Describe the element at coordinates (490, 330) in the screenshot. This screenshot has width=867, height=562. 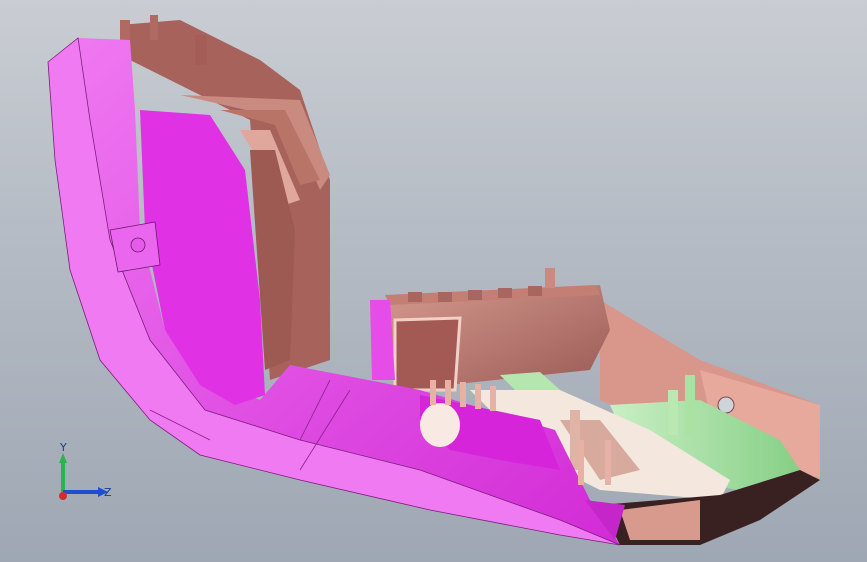
I see `housing-box` at that location.